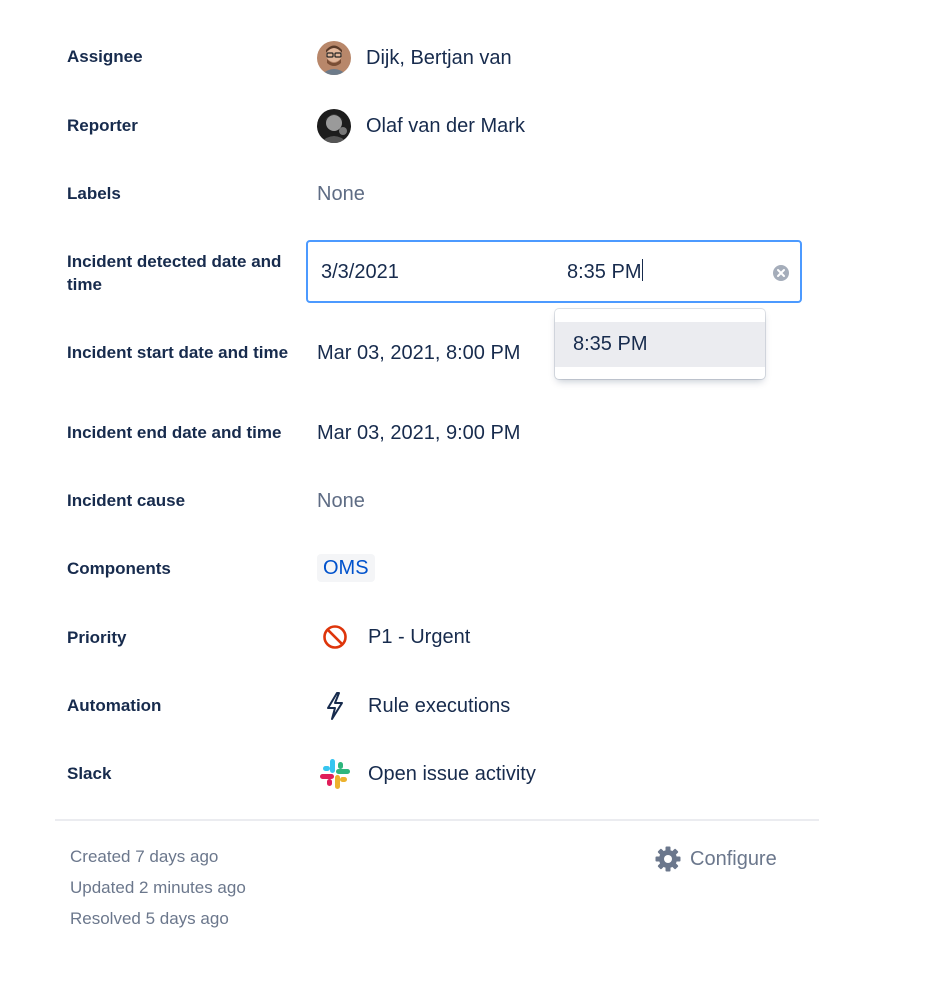  What do you see at coordinates (419, 637) in the screenshot?
I see `priority-text: P1 - Urgent` at bounding box center [419, 637].